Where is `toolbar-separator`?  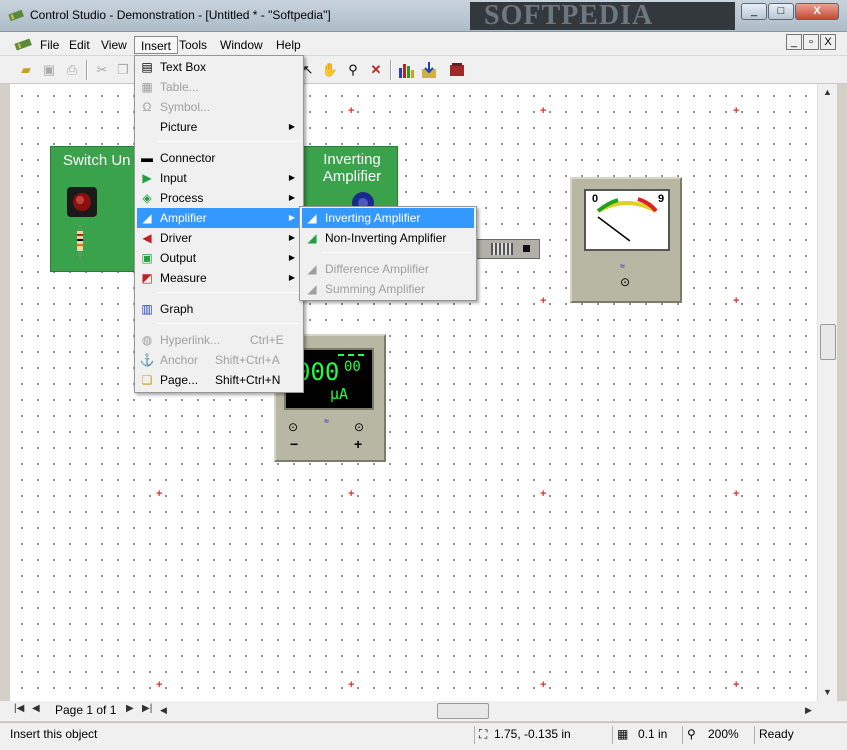 toolbar-separator is located at coordinates (391, 70).